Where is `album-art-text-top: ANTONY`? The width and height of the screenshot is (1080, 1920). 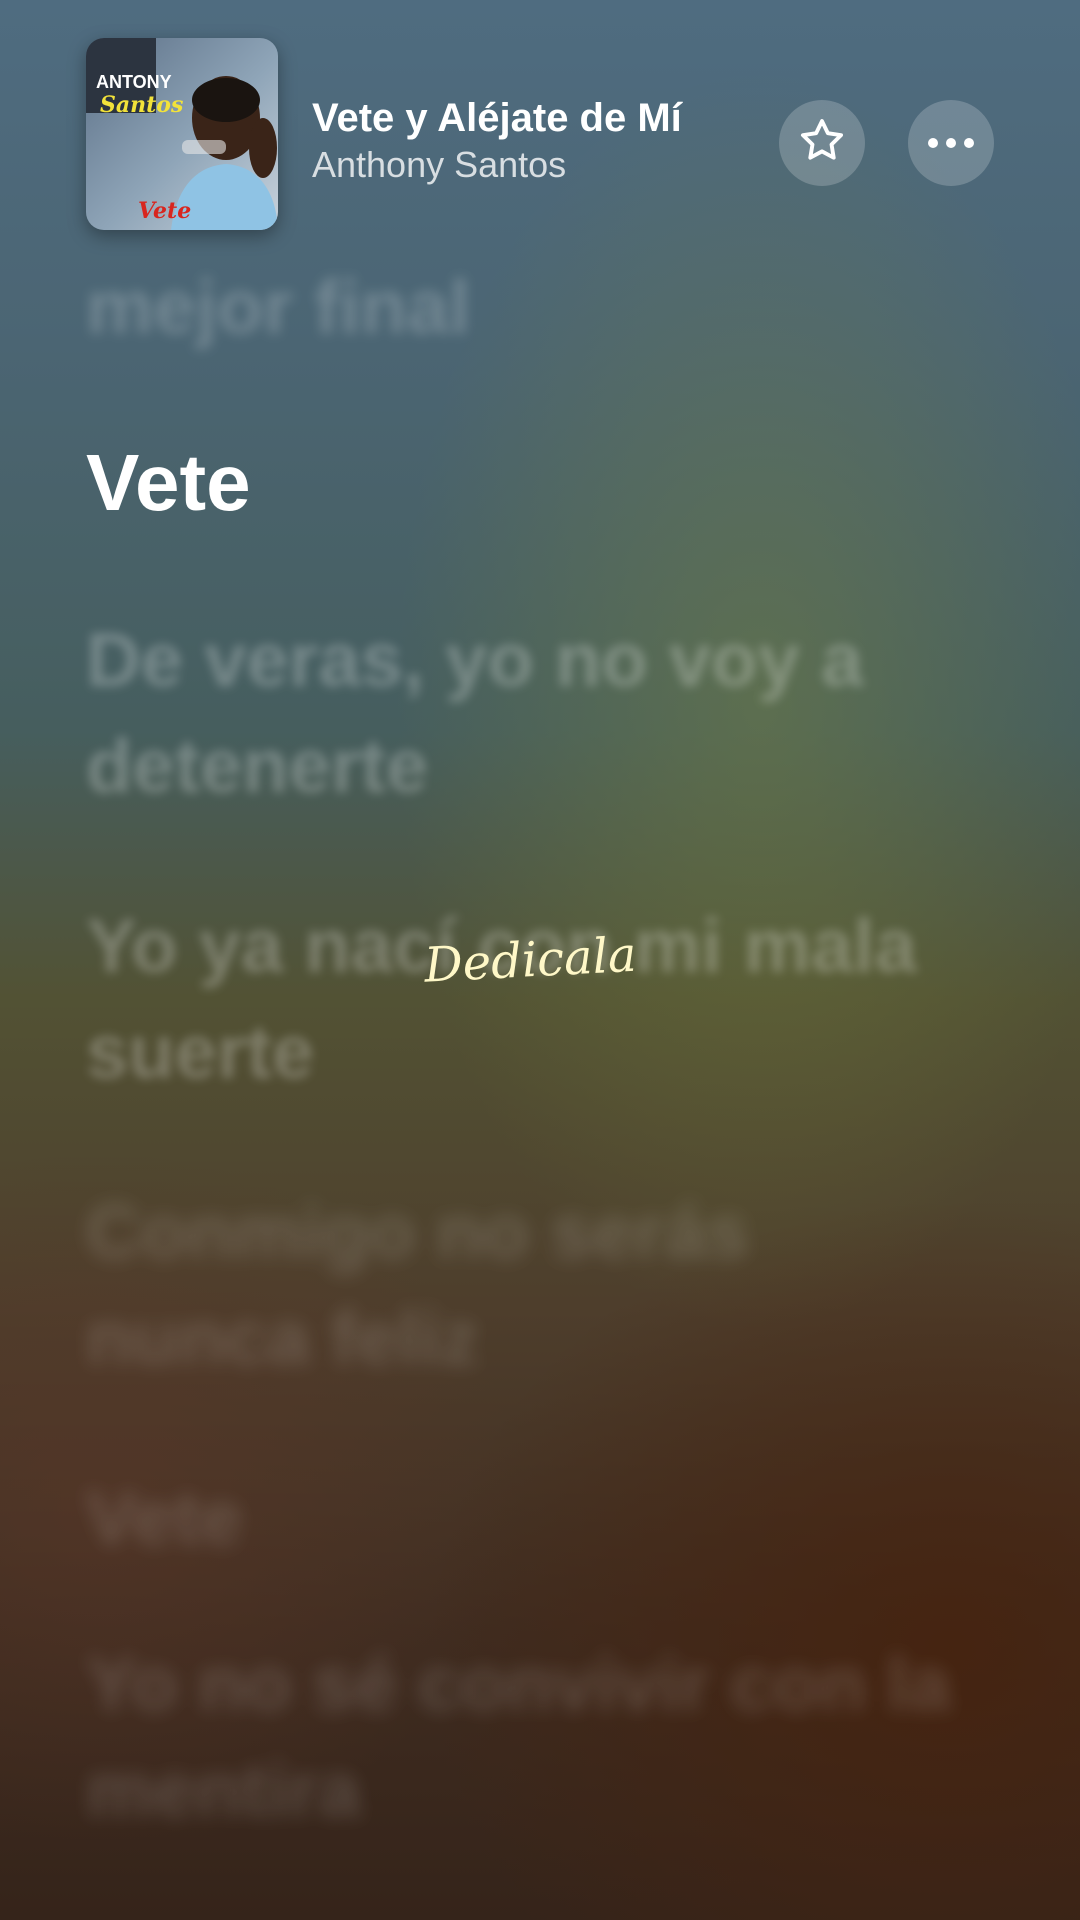
album-art-text-top: ANTONY is located at coordinates (134, 82).